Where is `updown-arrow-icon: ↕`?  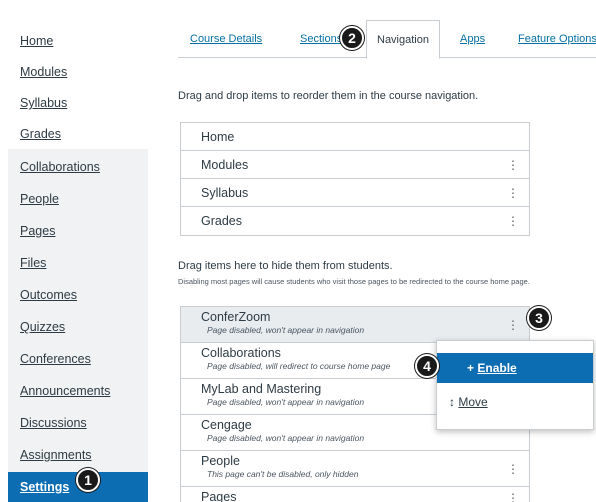 updown-arrow-icon: ↕ is located at coordinates (452, 402).